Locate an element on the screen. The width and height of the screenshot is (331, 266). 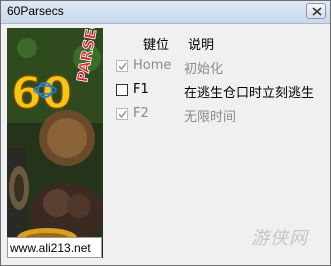
hotkey-description: 初始化 is located at coordinates (204, 69).